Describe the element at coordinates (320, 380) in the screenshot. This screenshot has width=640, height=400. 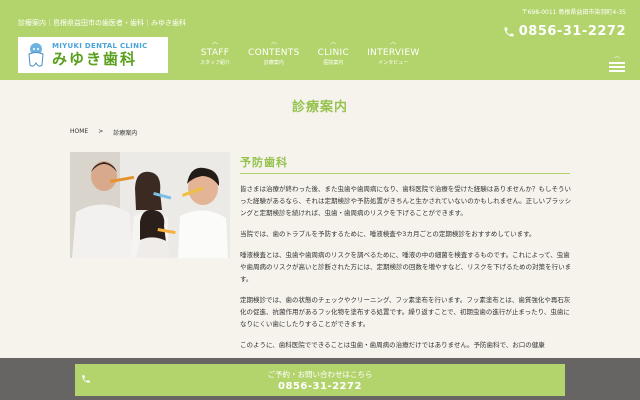
I see `reservation-contact-button: ご予約・お問い合わせはこちら 0856-31-2272` at that location.